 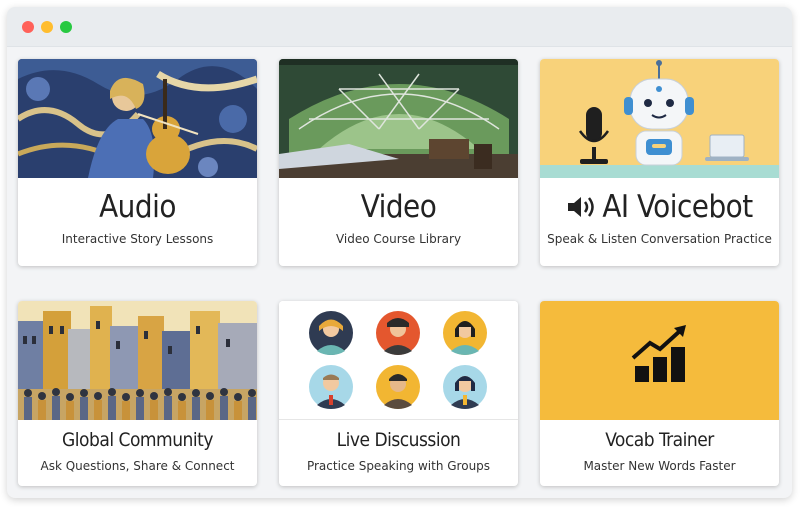 I want to click on close-window-button, so click(x=28, y=27).